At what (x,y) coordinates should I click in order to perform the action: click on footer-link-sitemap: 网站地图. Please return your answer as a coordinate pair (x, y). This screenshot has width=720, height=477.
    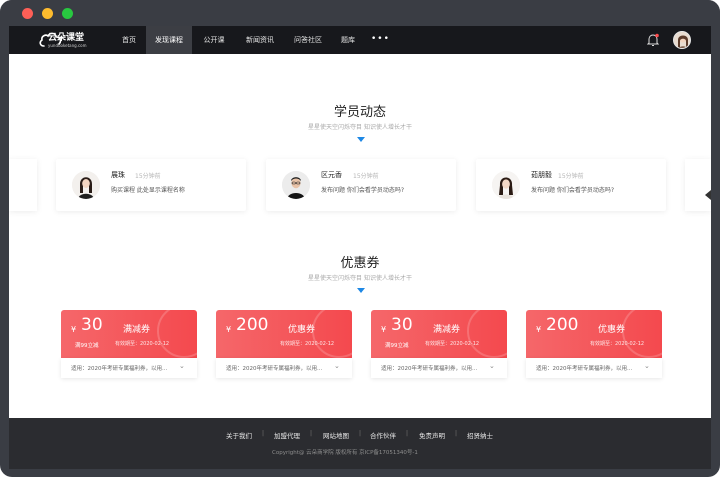
    Looking at the image, I should click on (336, 435).